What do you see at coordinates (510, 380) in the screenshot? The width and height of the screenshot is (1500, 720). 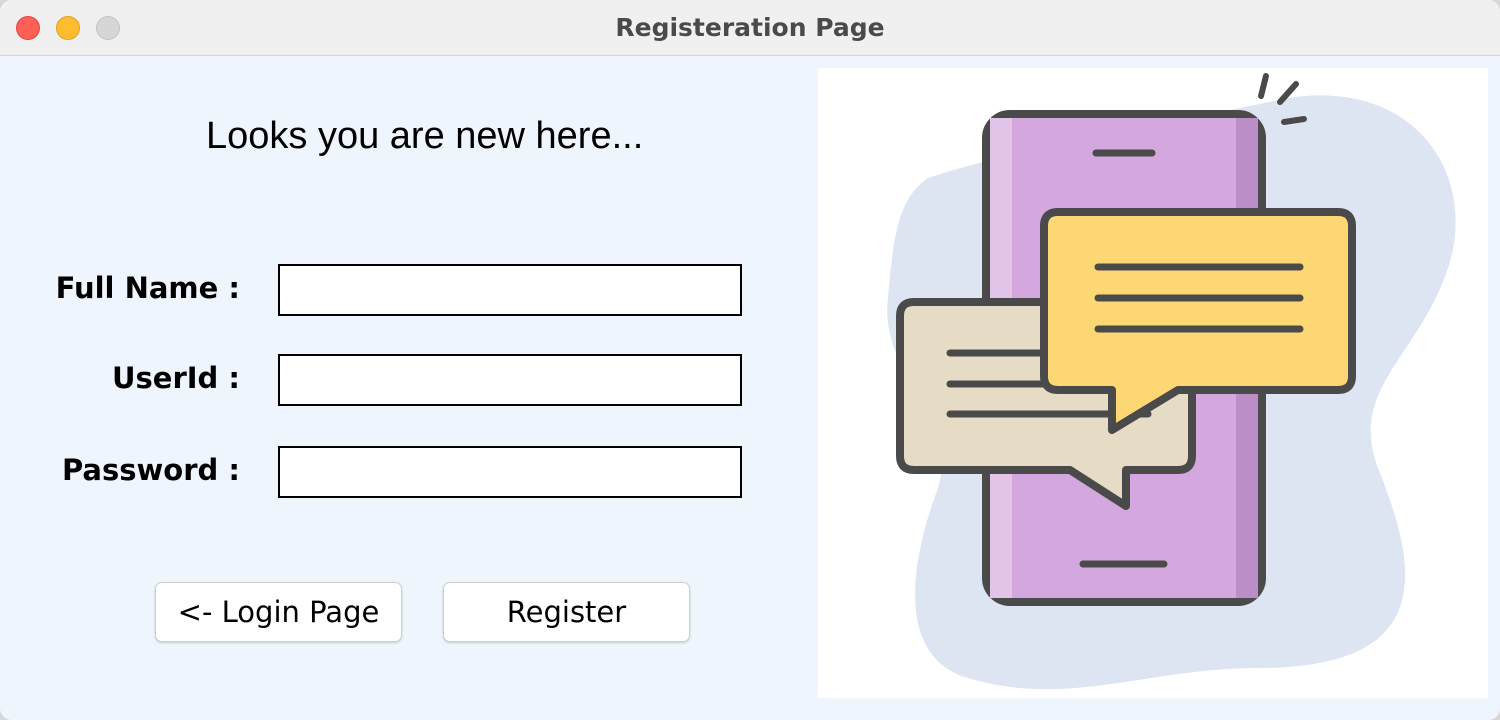 I see `user-id-input` at bounding box center [510, 380].